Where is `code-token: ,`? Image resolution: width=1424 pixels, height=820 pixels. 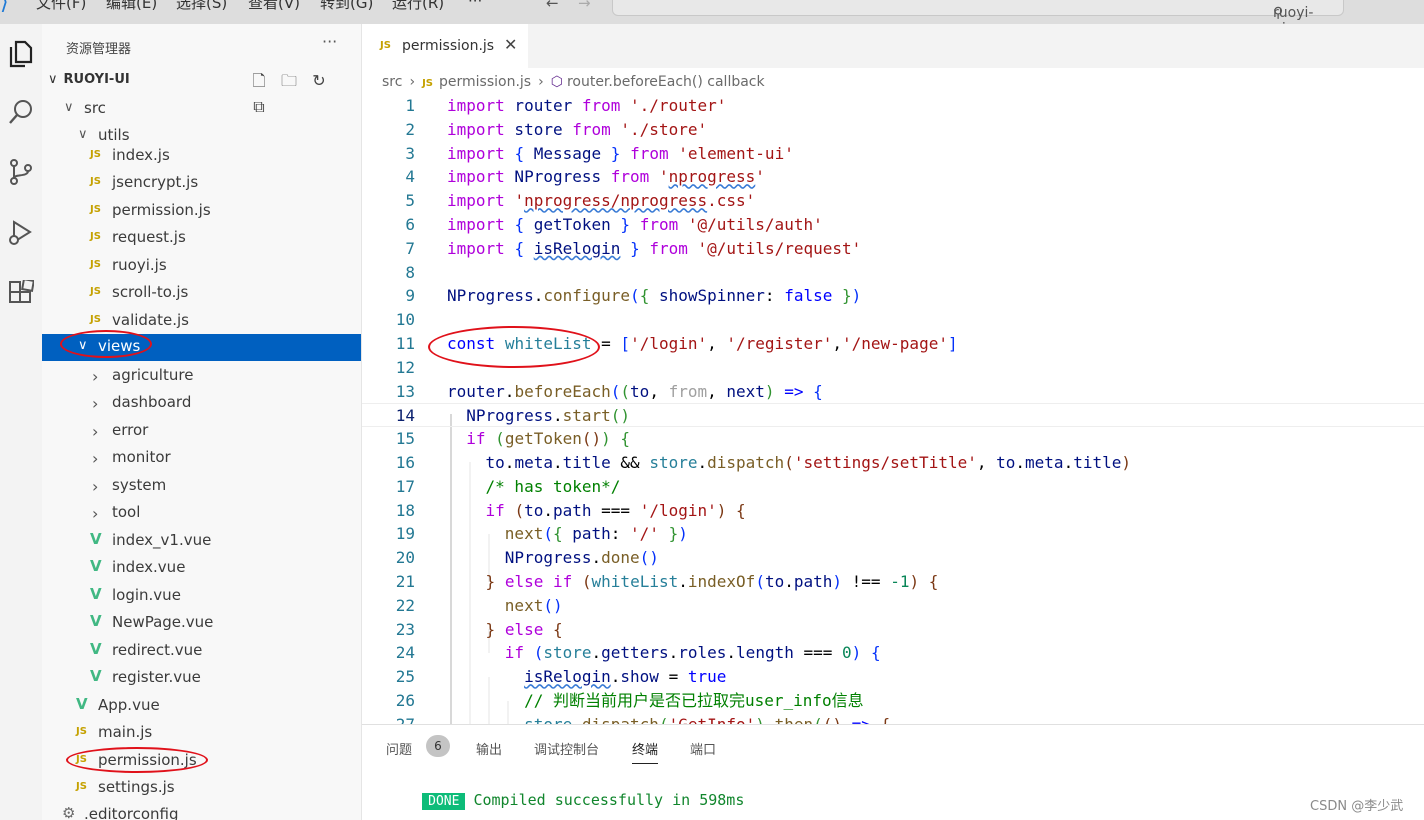 code-token: , is located at coordinates (717, 343).